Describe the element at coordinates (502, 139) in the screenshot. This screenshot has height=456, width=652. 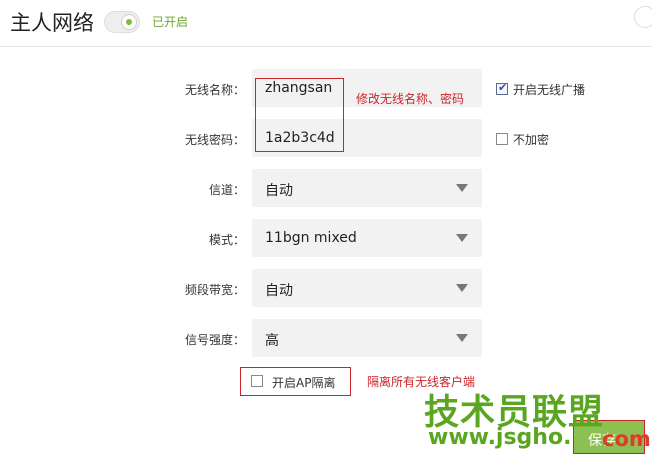
I see `no-encrypt-checkbox` at that location.